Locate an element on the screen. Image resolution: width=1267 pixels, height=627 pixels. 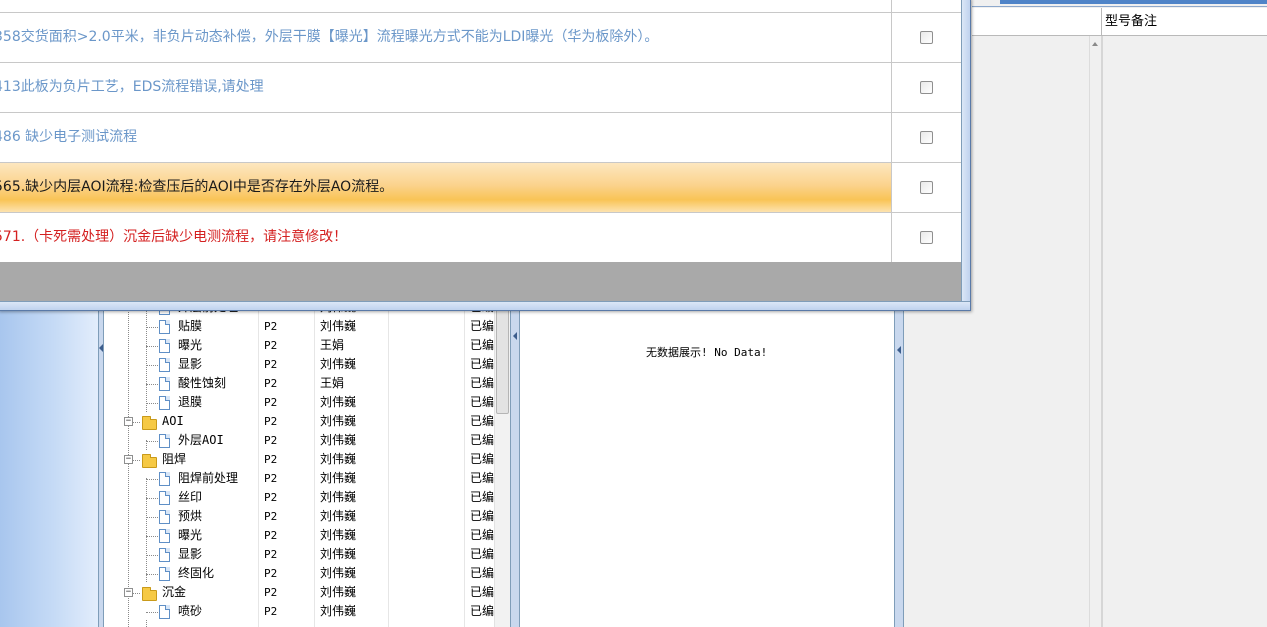
tree-item-user: 王娟 is located at coordinates (332, 383).